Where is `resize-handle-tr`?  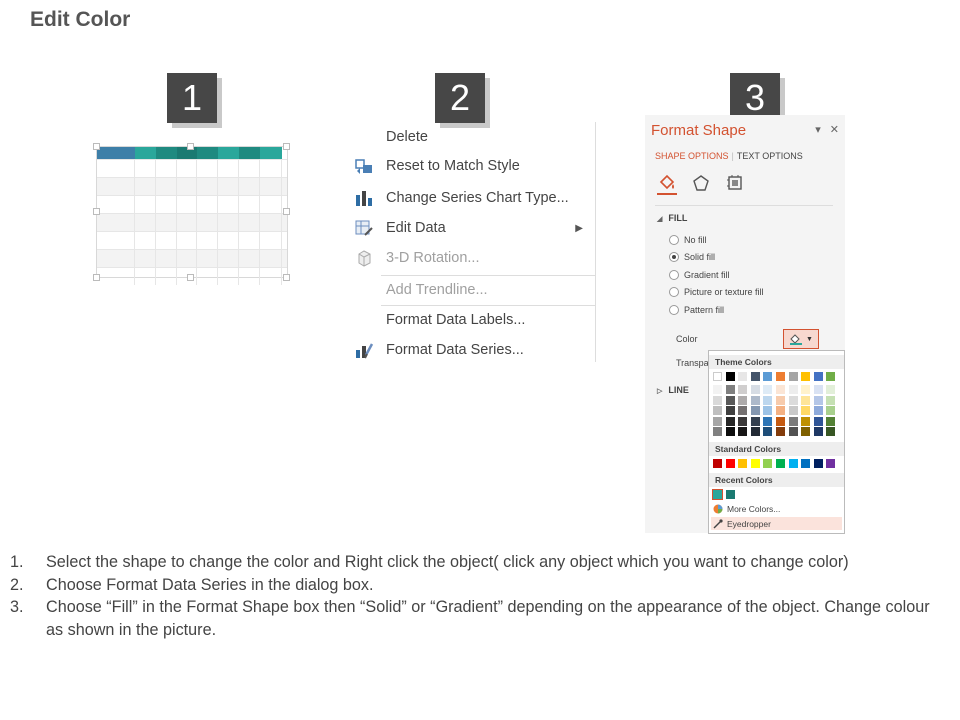
resize-handle-tr is located at coordinates (286, 146).